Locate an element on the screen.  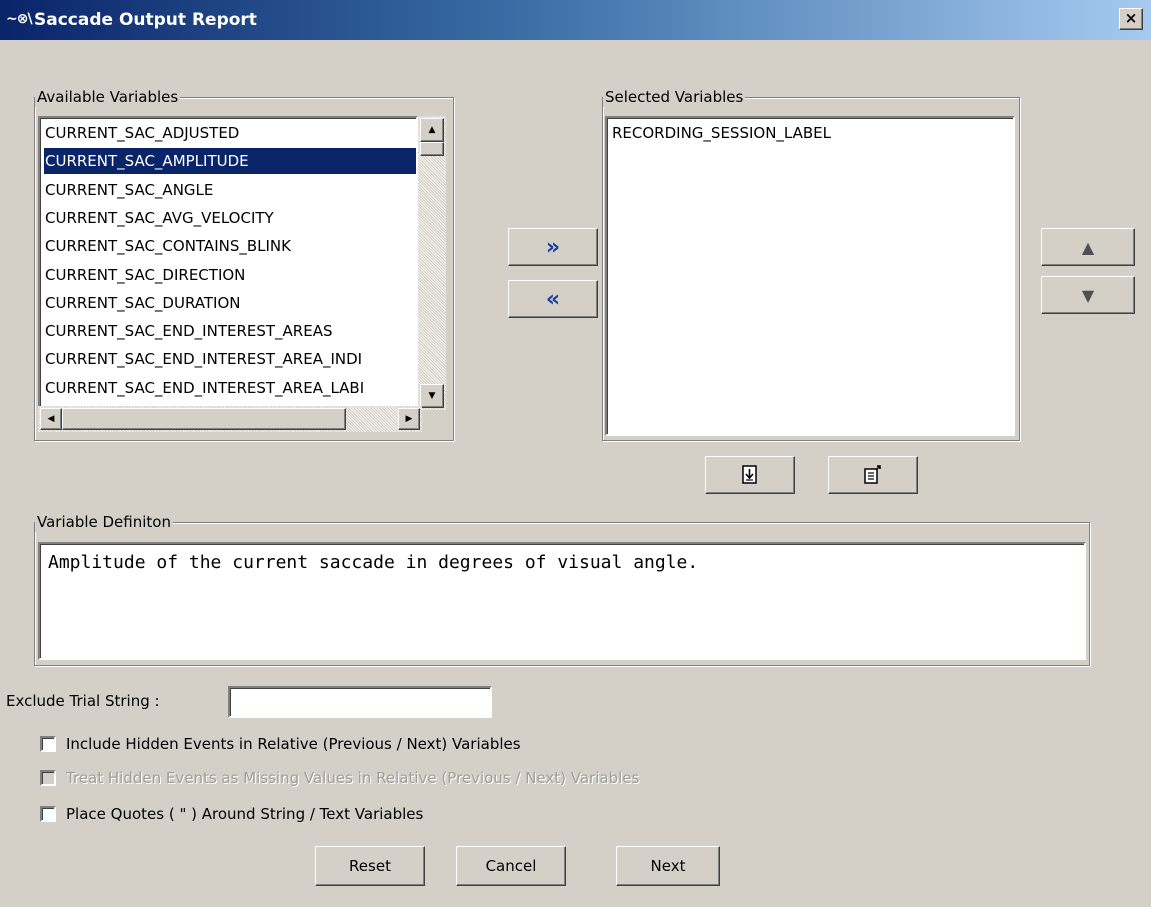
close-icon: × is located at coordinates (1131, 18).